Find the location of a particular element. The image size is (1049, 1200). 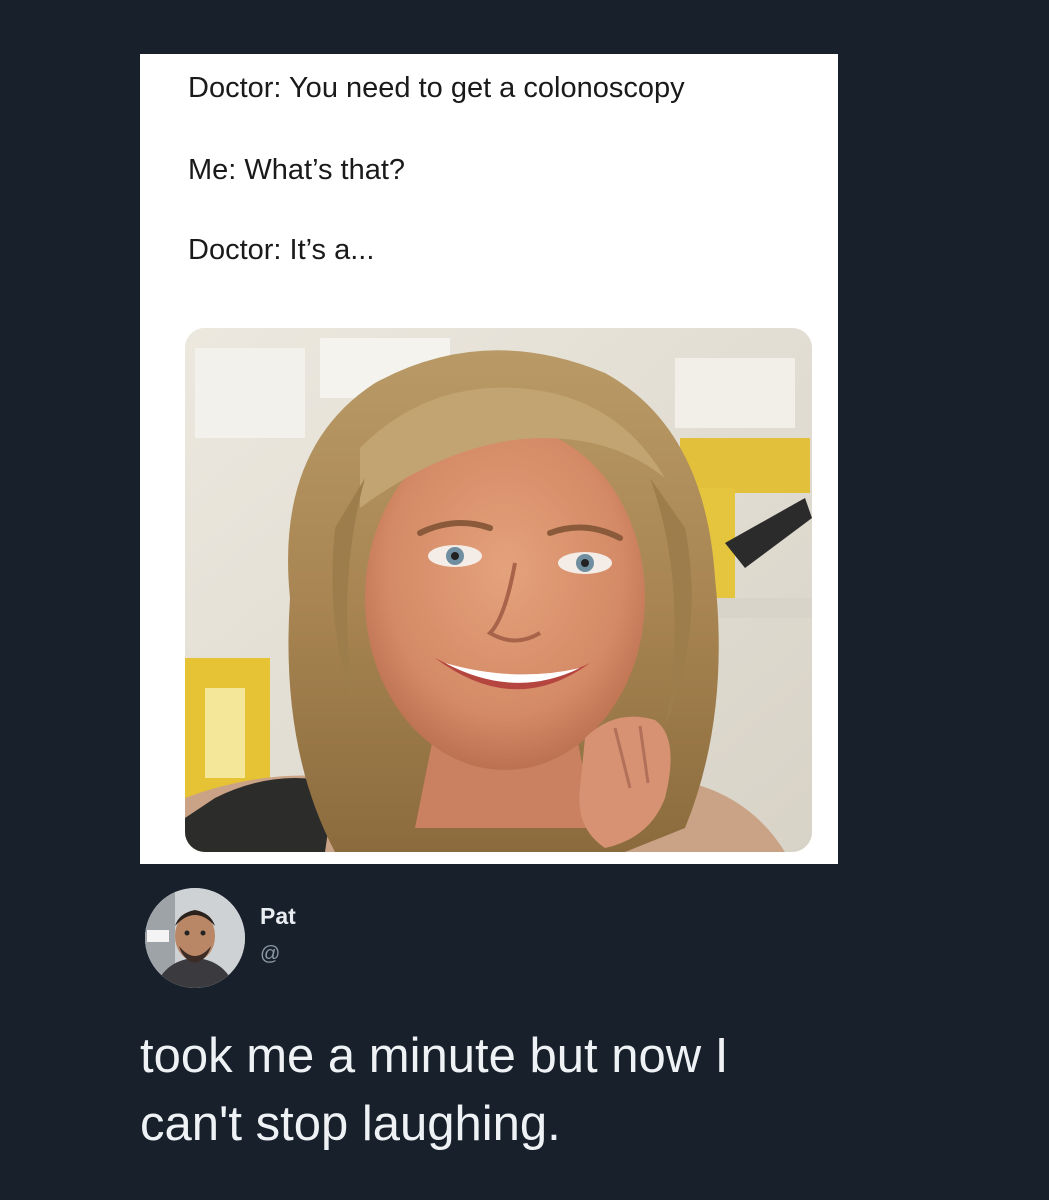

quoted-post-line: Doctor: You need to get a colonoscopy is located at coordinates (436, 88).